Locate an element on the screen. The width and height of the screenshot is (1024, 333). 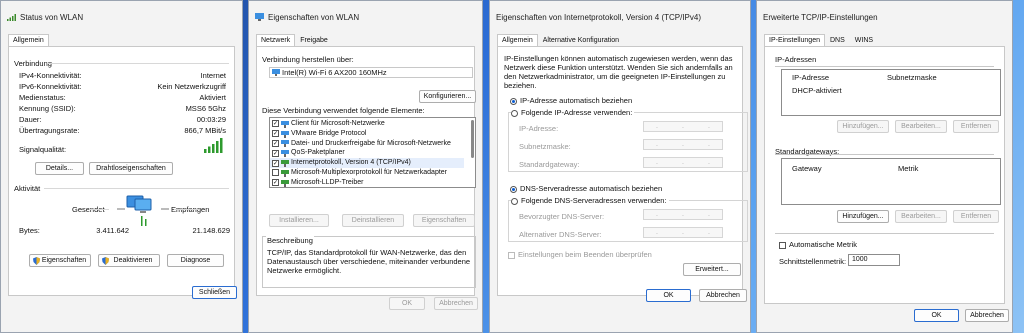
uninstall-button: Deinstallieren is located at coordinates (373, 220).